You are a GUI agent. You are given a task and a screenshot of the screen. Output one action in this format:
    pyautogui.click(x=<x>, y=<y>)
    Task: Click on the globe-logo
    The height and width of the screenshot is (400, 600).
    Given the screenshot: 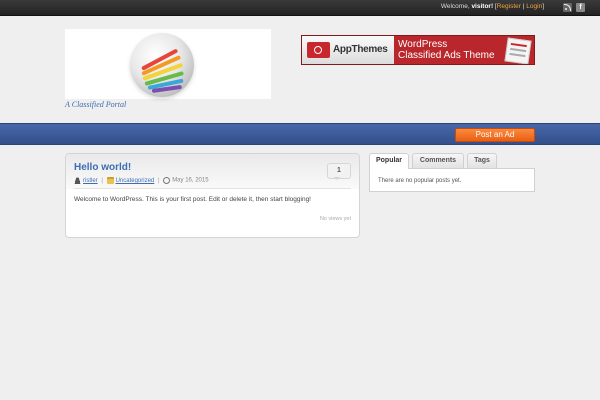 What is the action you would take?
    pyautogui.click(x=162, y=65)
    